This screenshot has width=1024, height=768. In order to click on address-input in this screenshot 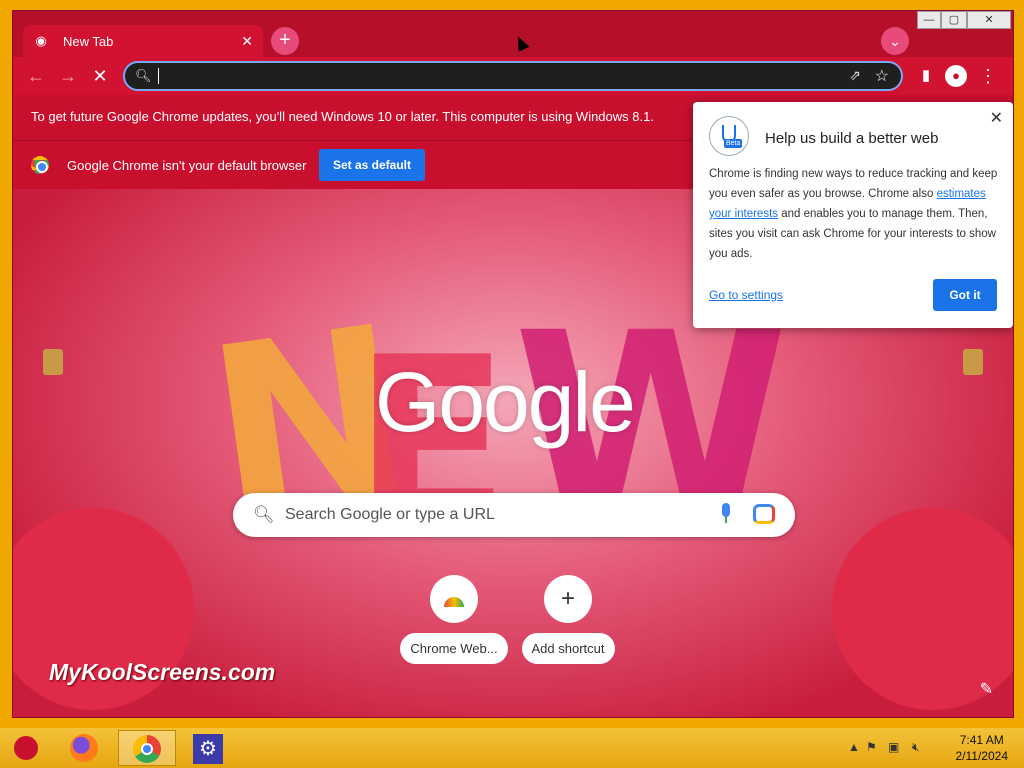, I will do `click(485, 76)`.